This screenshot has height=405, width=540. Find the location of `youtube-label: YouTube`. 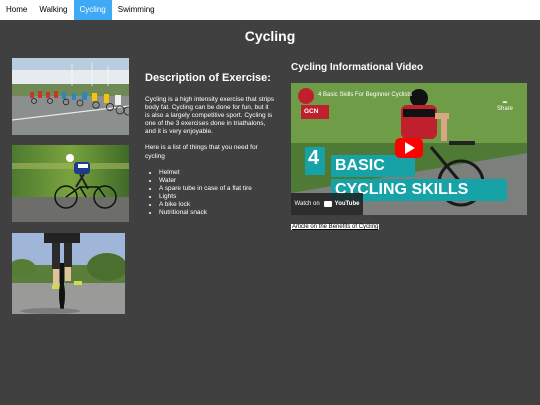

youtube-label: YouTube is located at coordinates (347, 204).